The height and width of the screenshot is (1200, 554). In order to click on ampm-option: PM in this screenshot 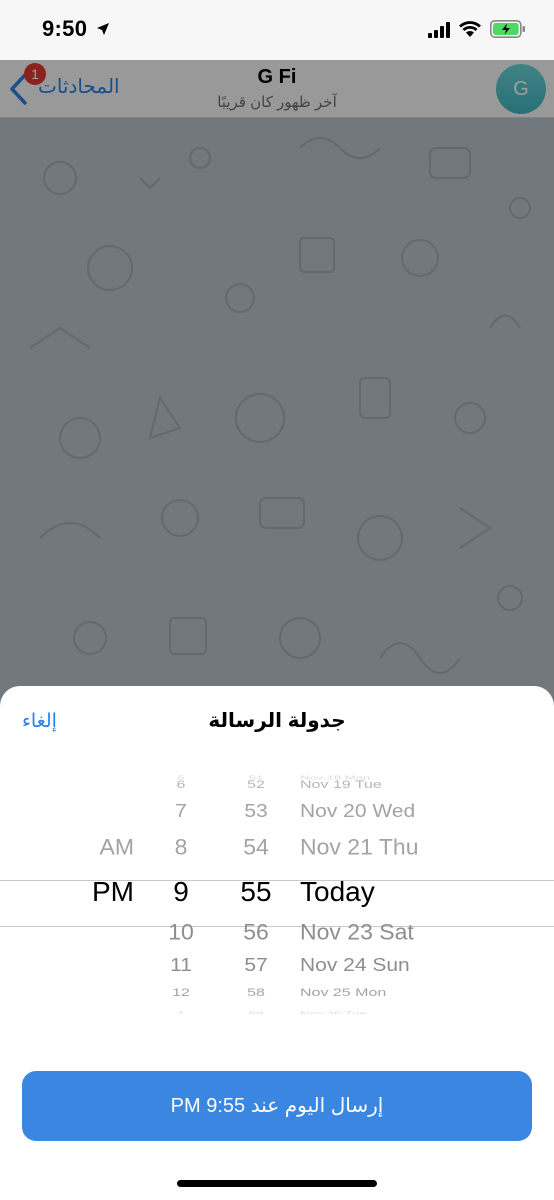, I will do `click(87, 892)`.